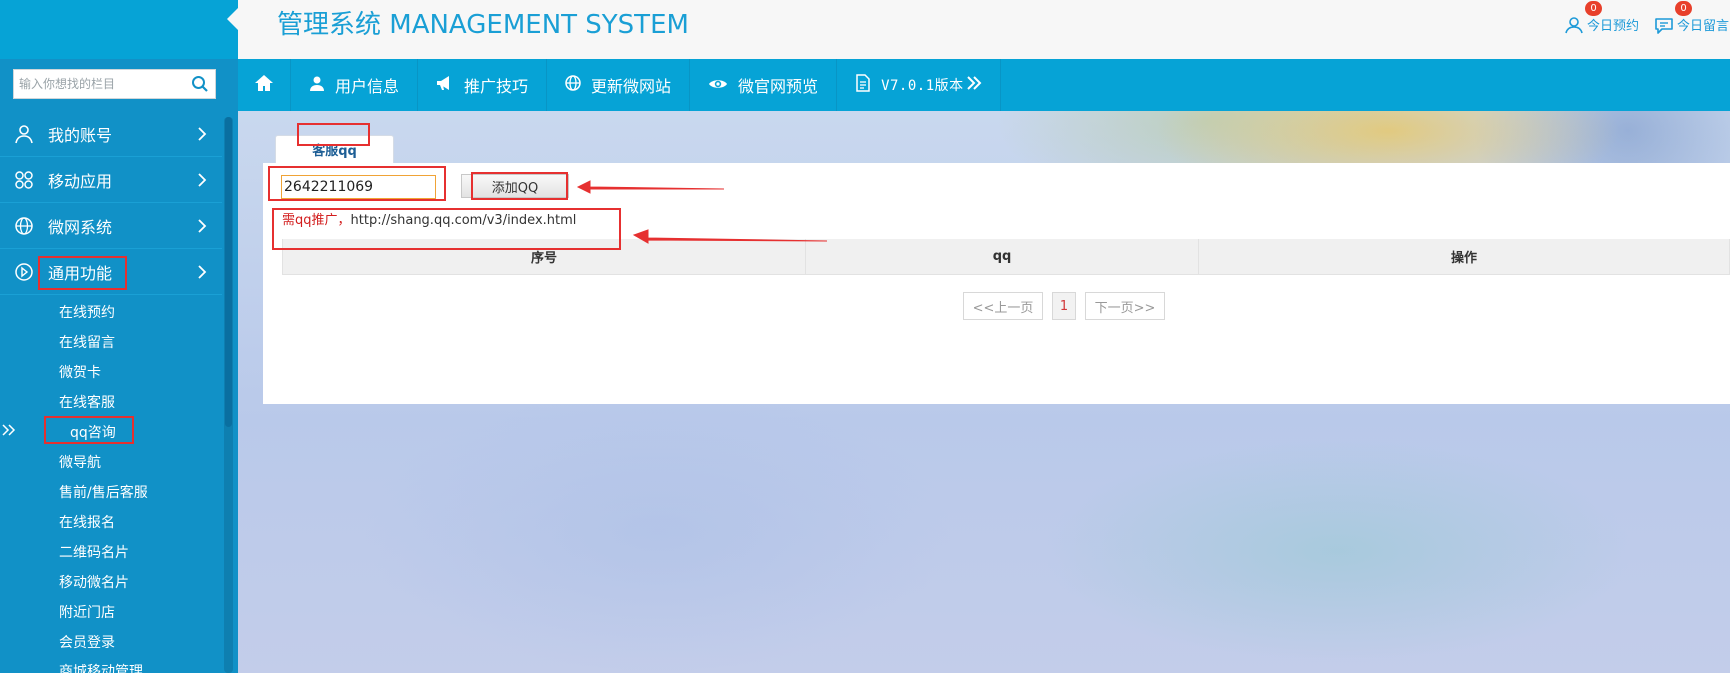  I want to click on nav-site-preview: 微官网预览, so click(764, 85).